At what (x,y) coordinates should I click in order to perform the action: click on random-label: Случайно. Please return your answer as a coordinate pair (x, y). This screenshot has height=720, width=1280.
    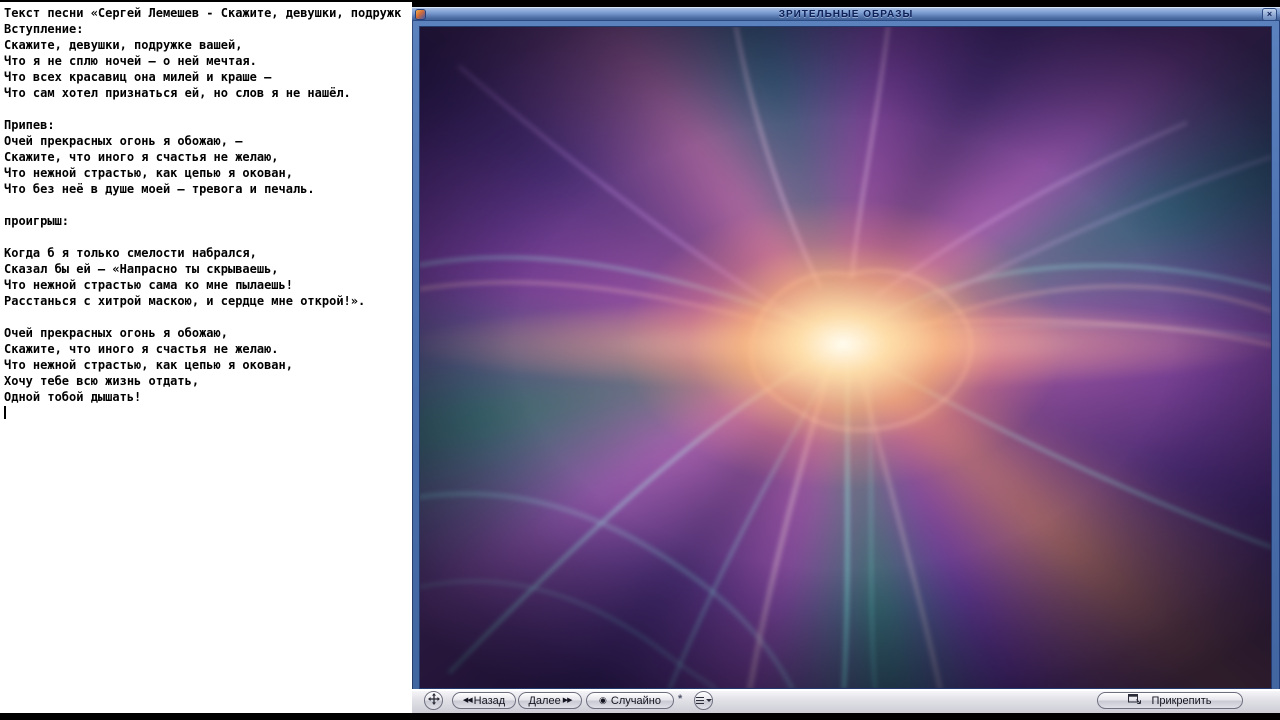
    Looking at the image, I should click on (635, 700).